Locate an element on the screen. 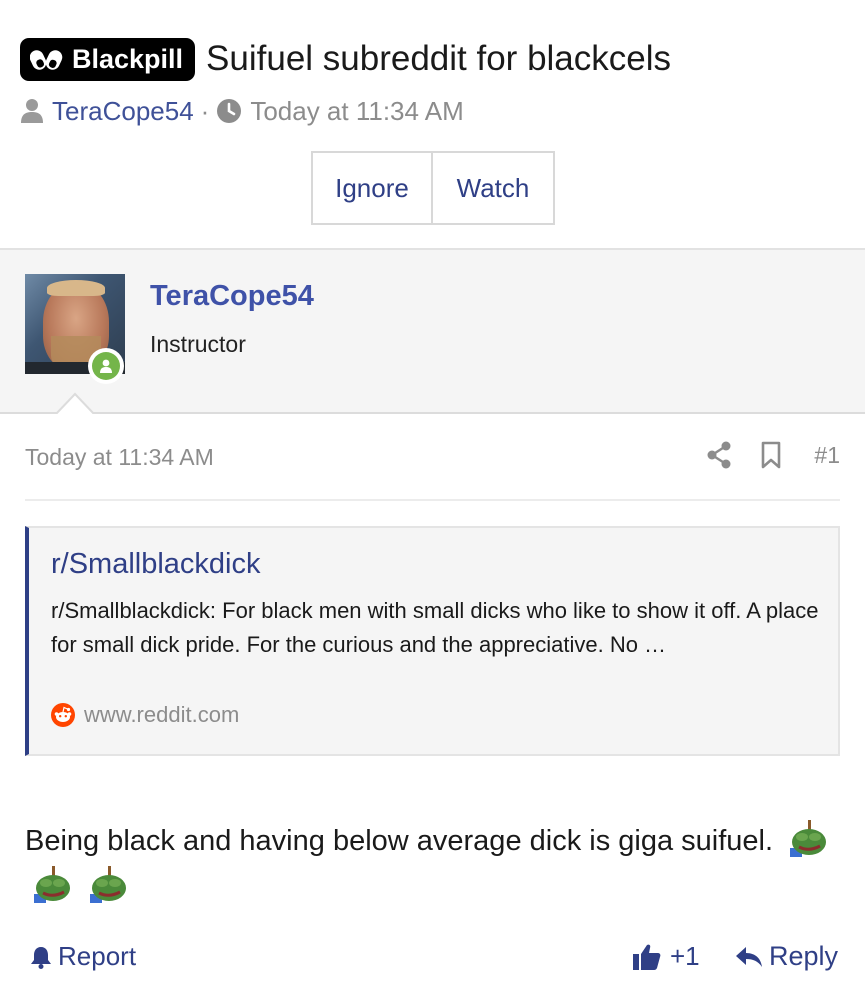  reply-button: Reply is located at coordinates (786, 956).